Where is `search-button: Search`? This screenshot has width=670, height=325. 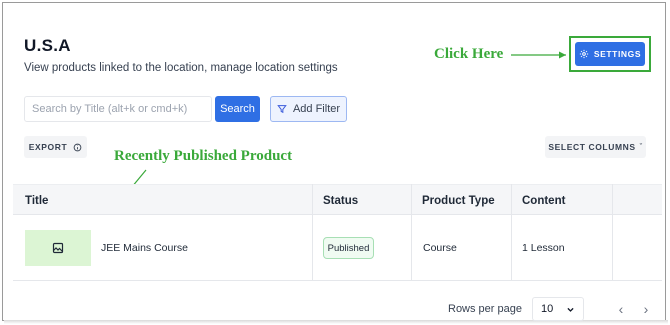
search-button: Search is located at coordinates (237, 109).